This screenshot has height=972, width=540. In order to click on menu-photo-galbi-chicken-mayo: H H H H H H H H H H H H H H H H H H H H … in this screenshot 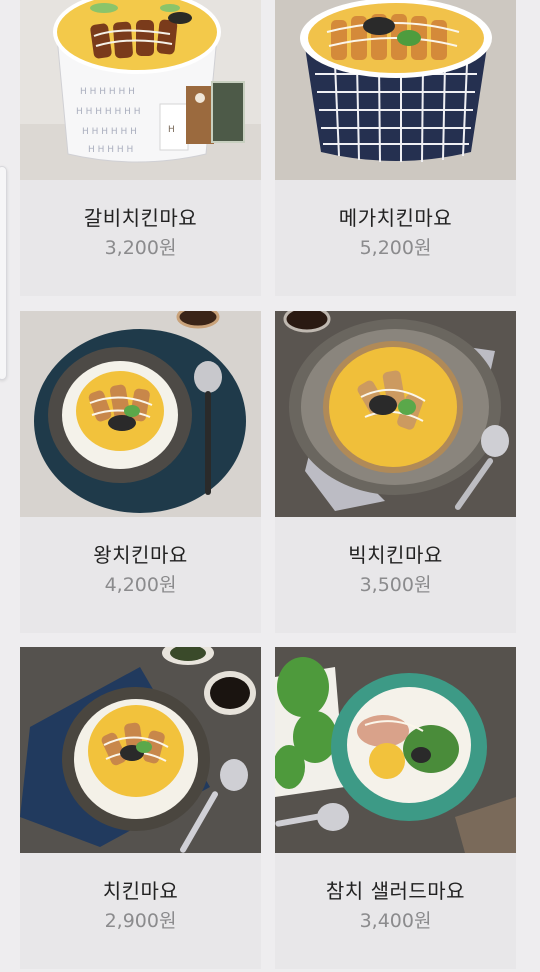, I will do `click(140, 90)`.